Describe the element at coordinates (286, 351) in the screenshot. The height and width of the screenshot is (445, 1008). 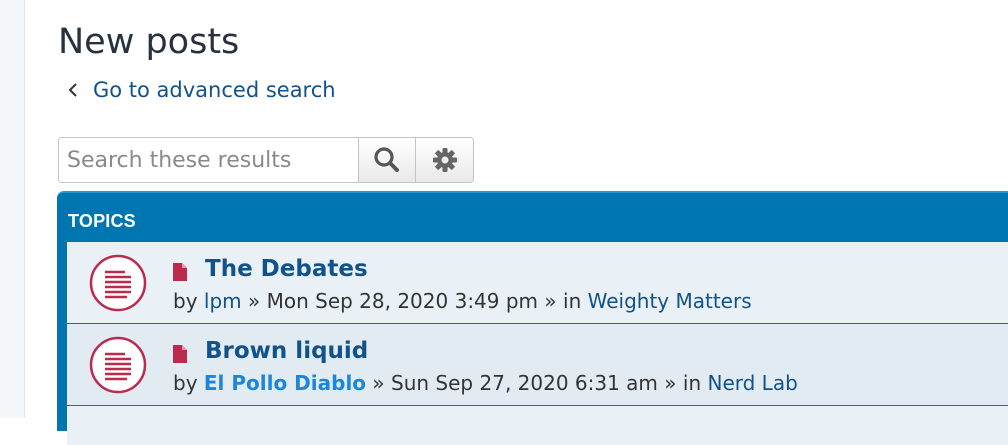
I see `topic-title-link: Brown liquid` at that location.